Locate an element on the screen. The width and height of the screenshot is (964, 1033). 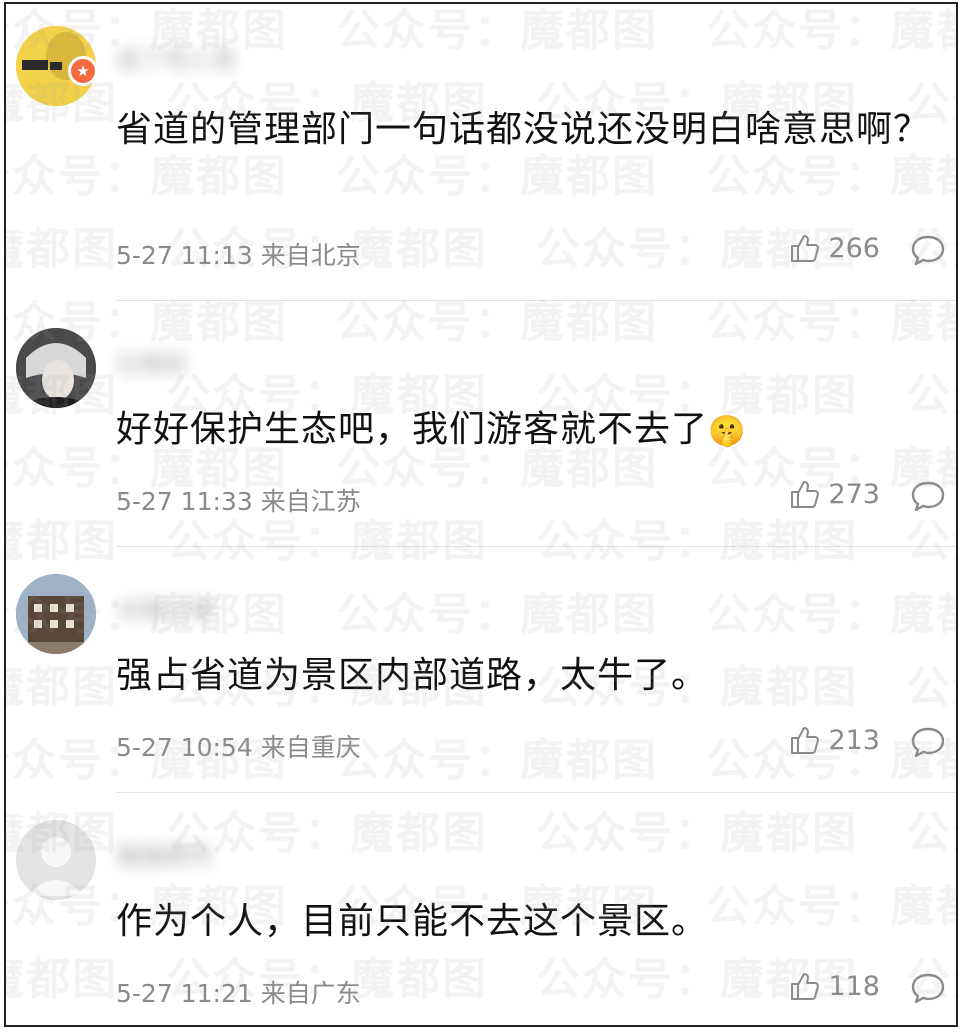
comment-time: 5-27 11:13 is located at coordinates (184, 255).